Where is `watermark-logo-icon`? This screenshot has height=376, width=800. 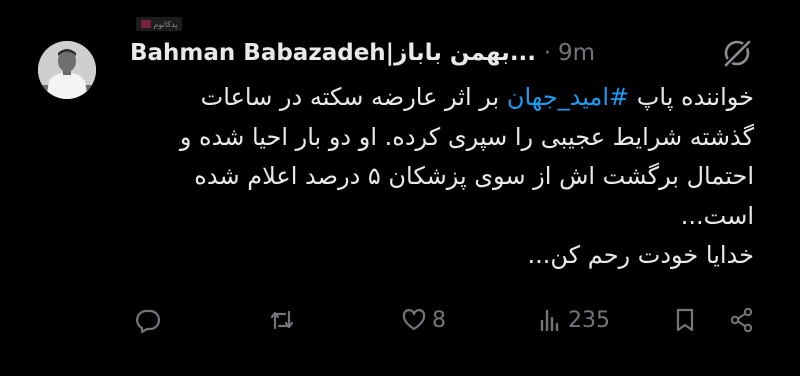
watermark-logo-icon is located at coordinates (145, 24).